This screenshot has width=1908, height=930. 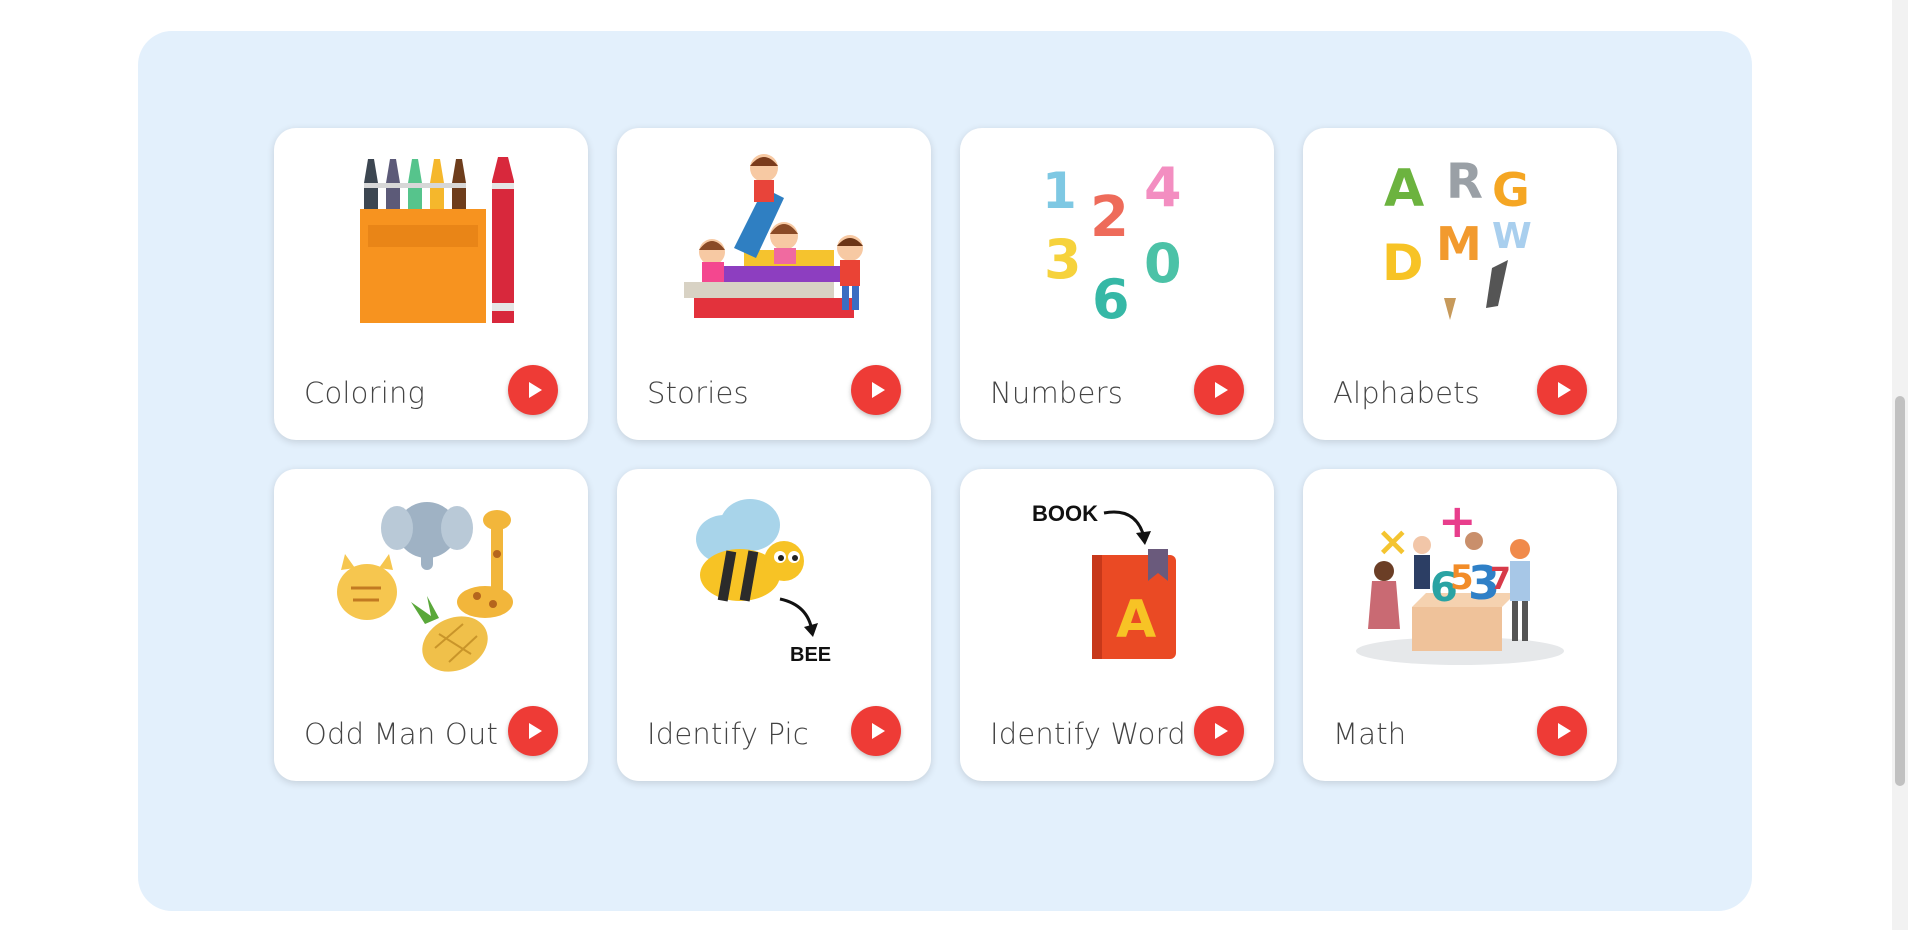 I want to click on card-numbers: 1 2 4 3 0 6 Numbers, so click(x=1117, y=284).